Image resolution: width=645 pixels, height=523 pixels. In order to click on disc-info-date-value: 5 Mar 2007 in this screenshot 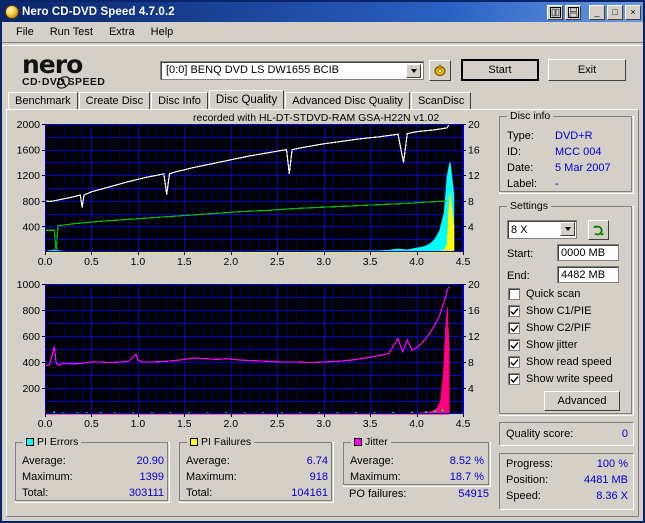, I will do `click(583, 168)`.